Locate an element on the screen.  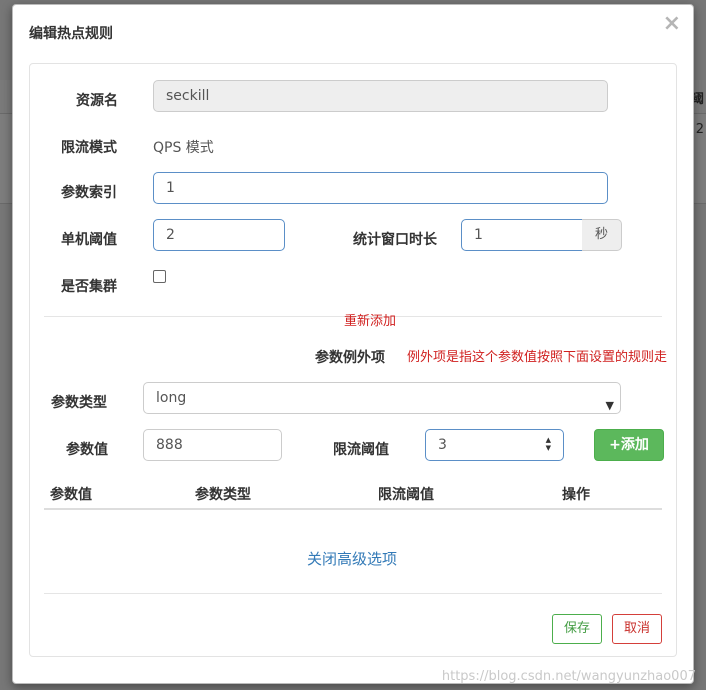
table-header-param-value: 参数值 is located at coordinates (71, 495).